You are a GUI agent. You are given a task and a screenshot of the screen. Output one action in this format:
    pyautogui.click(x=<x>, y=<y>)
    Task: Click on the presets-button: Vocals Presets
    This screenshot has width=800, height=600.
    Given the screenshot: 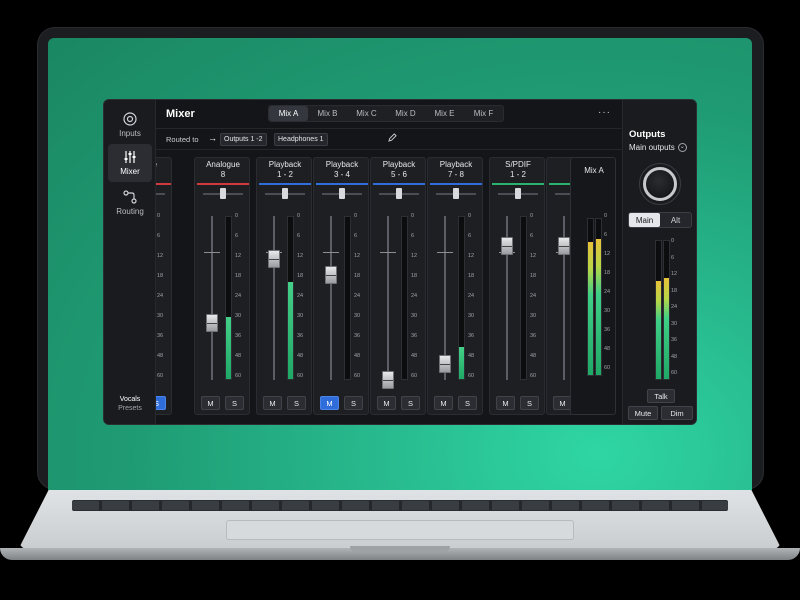 What is the action you would take?
    pyautogui.click(x=130, y=404)
    